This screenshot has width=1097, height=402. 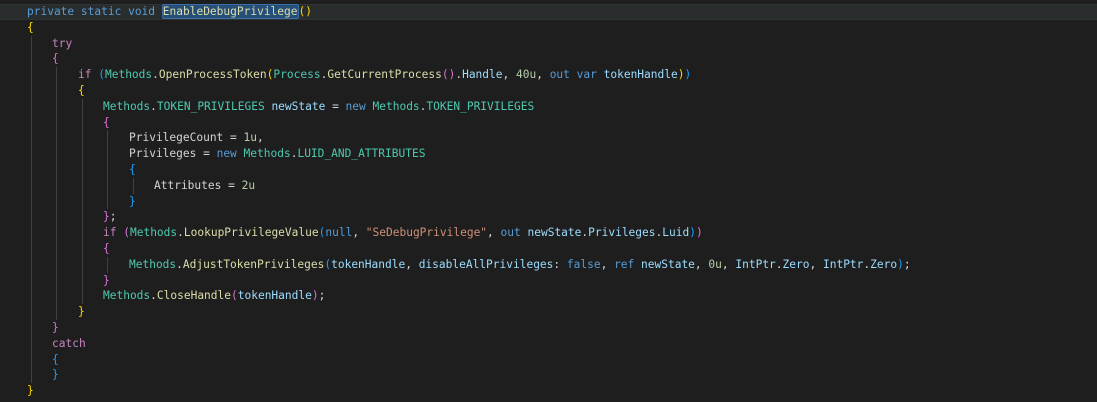 I want to click on keyword-new: new, so click(x=226, y=154).